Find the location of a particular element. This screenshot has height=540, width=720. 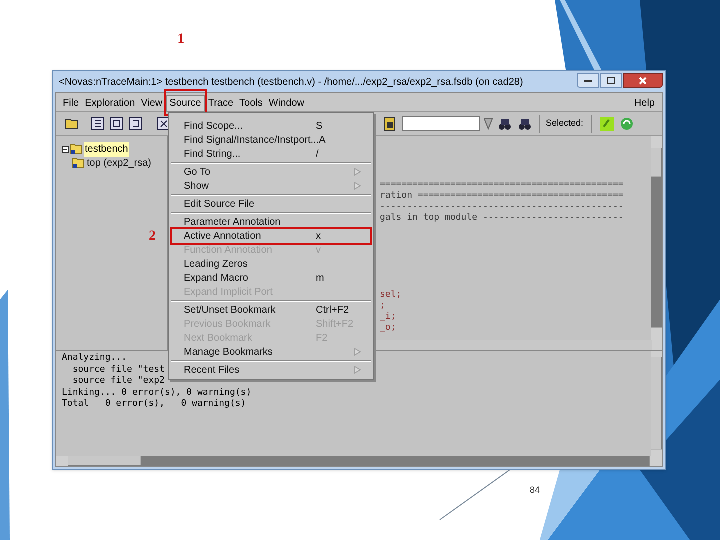

annotation-number: 2 is located at coordinates (152, 236).